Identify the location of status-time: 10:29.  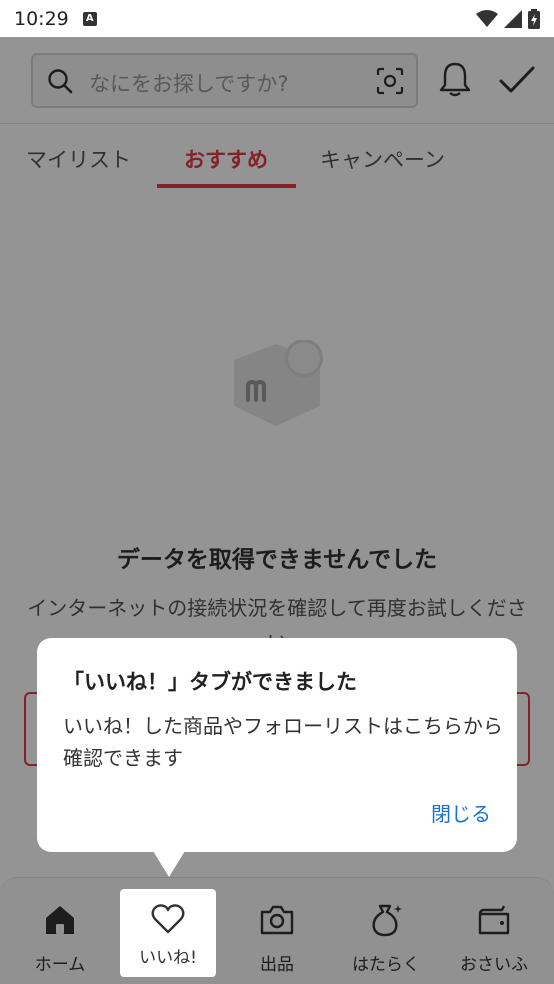
(41, 18).